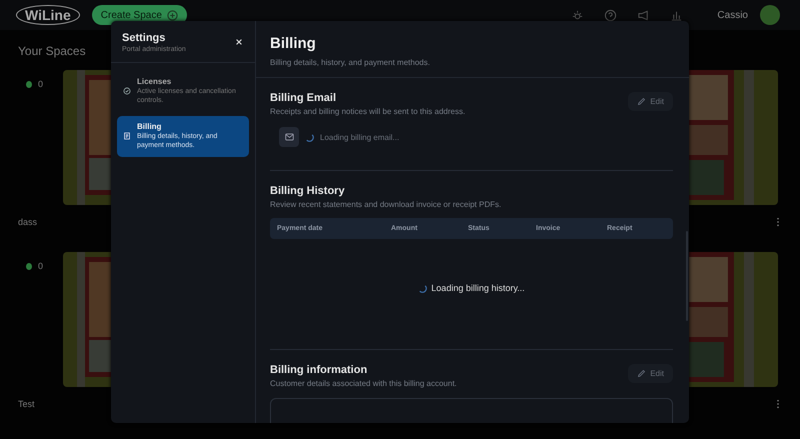 The width and height of the screenshot is (800, 439). What do you see at coordinates (144, 38) in the screenshot?
I see `dialog-title: Settings` at bounding box center [144, 38].